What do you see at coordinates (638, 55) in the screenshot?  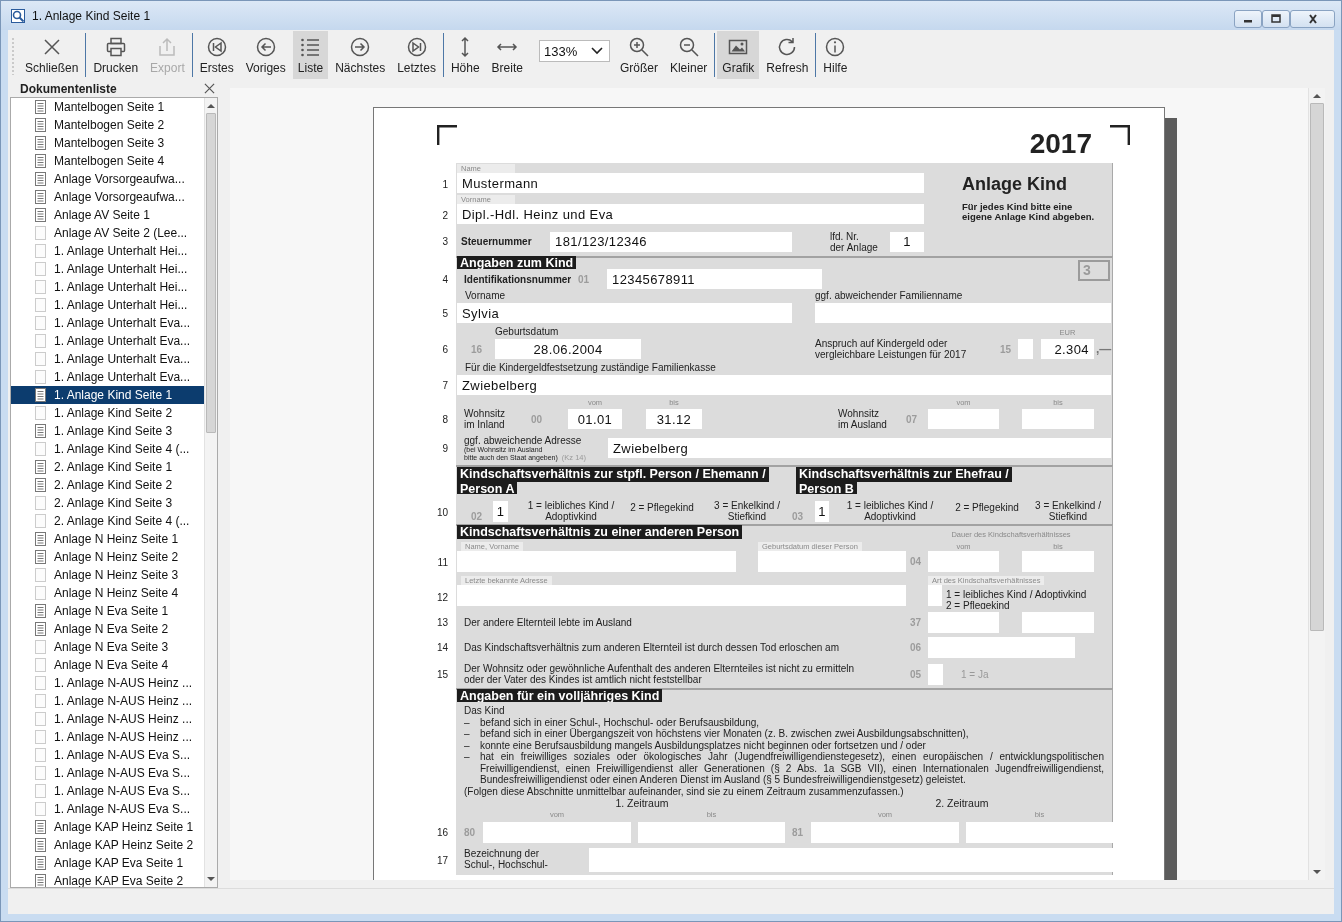 I see `toolbar-button: Größer` at bounding box center [638, 55].